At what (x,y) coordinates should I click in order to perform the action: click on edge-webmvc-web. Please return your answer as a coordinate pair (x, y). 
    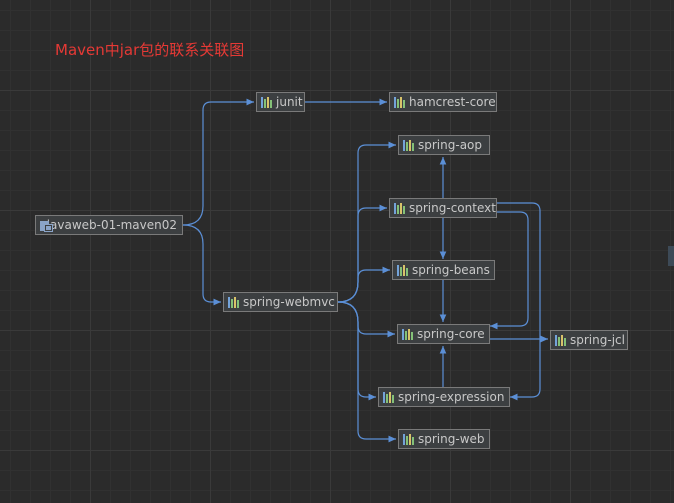
    Looking at the image, I should click on (366, 372).